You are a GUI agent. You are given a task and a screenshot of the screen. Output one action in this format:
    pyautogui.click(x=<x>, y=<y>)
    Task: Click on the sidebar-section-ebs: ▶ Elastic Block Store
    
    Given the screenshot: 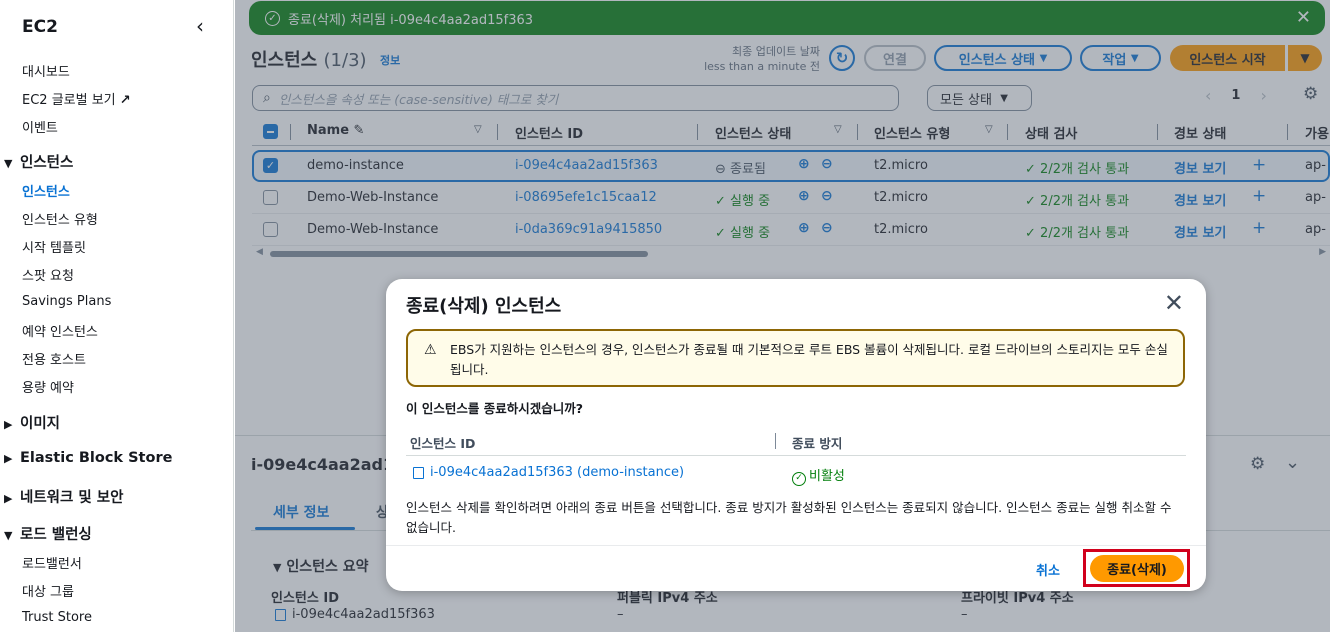 What is the action you would take?
    pyautogui.click(x=88, y=458)
    